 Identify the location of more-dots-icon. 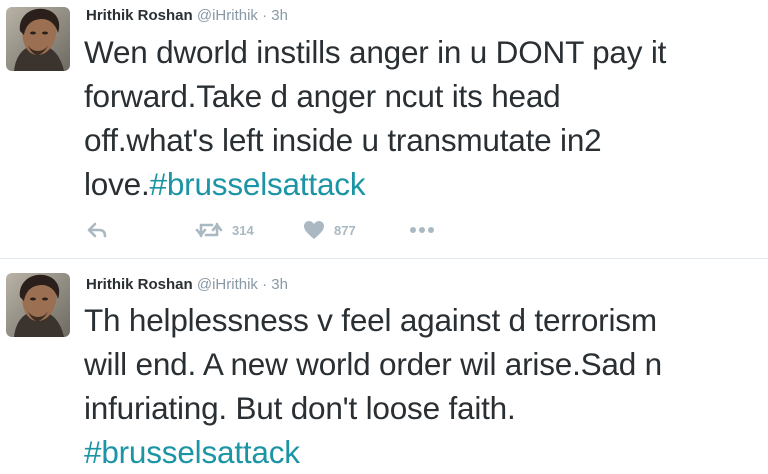
(422, 230).